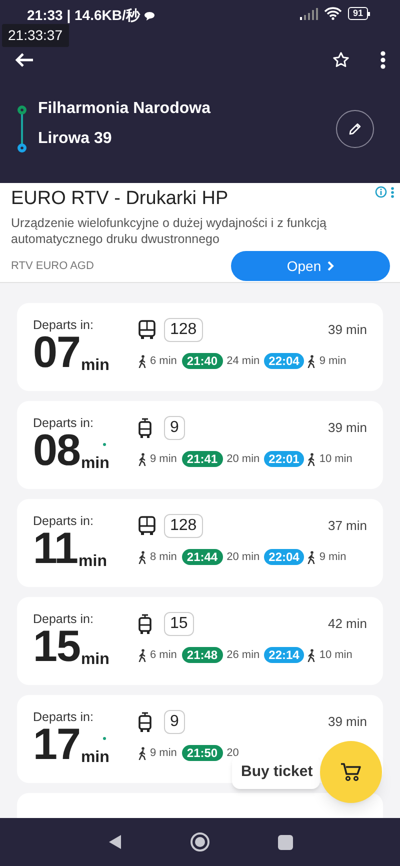  Describe the element at coordinates (83, 15) in the screenshot. I see `status-time: 21:33 | 14.6KB/秒` at that location.